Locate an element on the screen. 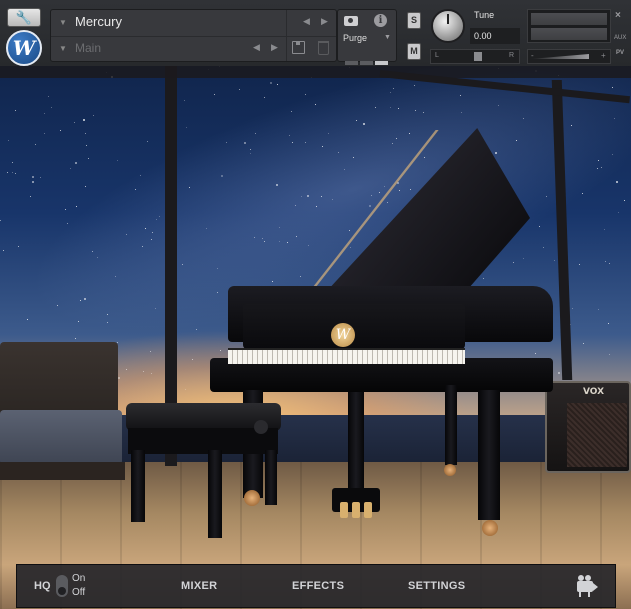 Image resolution: width=631 pixels, height=609 pixels. mute-button: M is located at coordinates (414, 51).